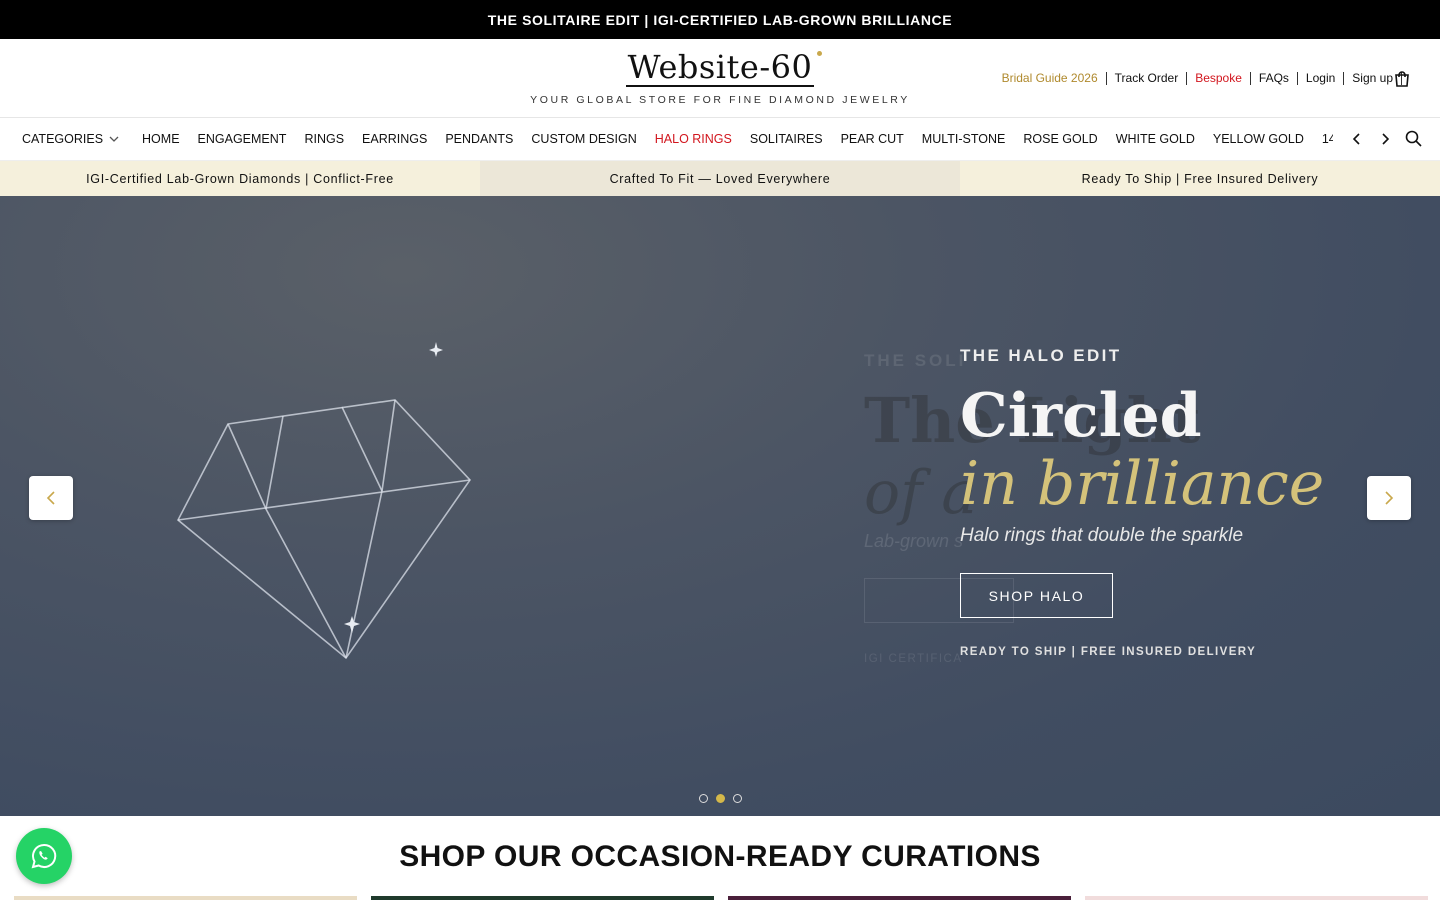  I want to click on chevron-down-icon, so click(114, 139).